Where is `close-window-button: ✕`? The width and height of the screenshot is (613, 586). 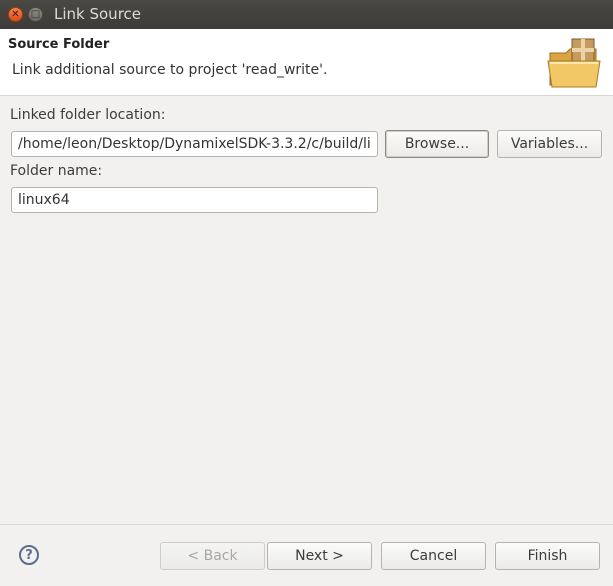
close-window-button: ✕ is located at coordinates (15, 14).